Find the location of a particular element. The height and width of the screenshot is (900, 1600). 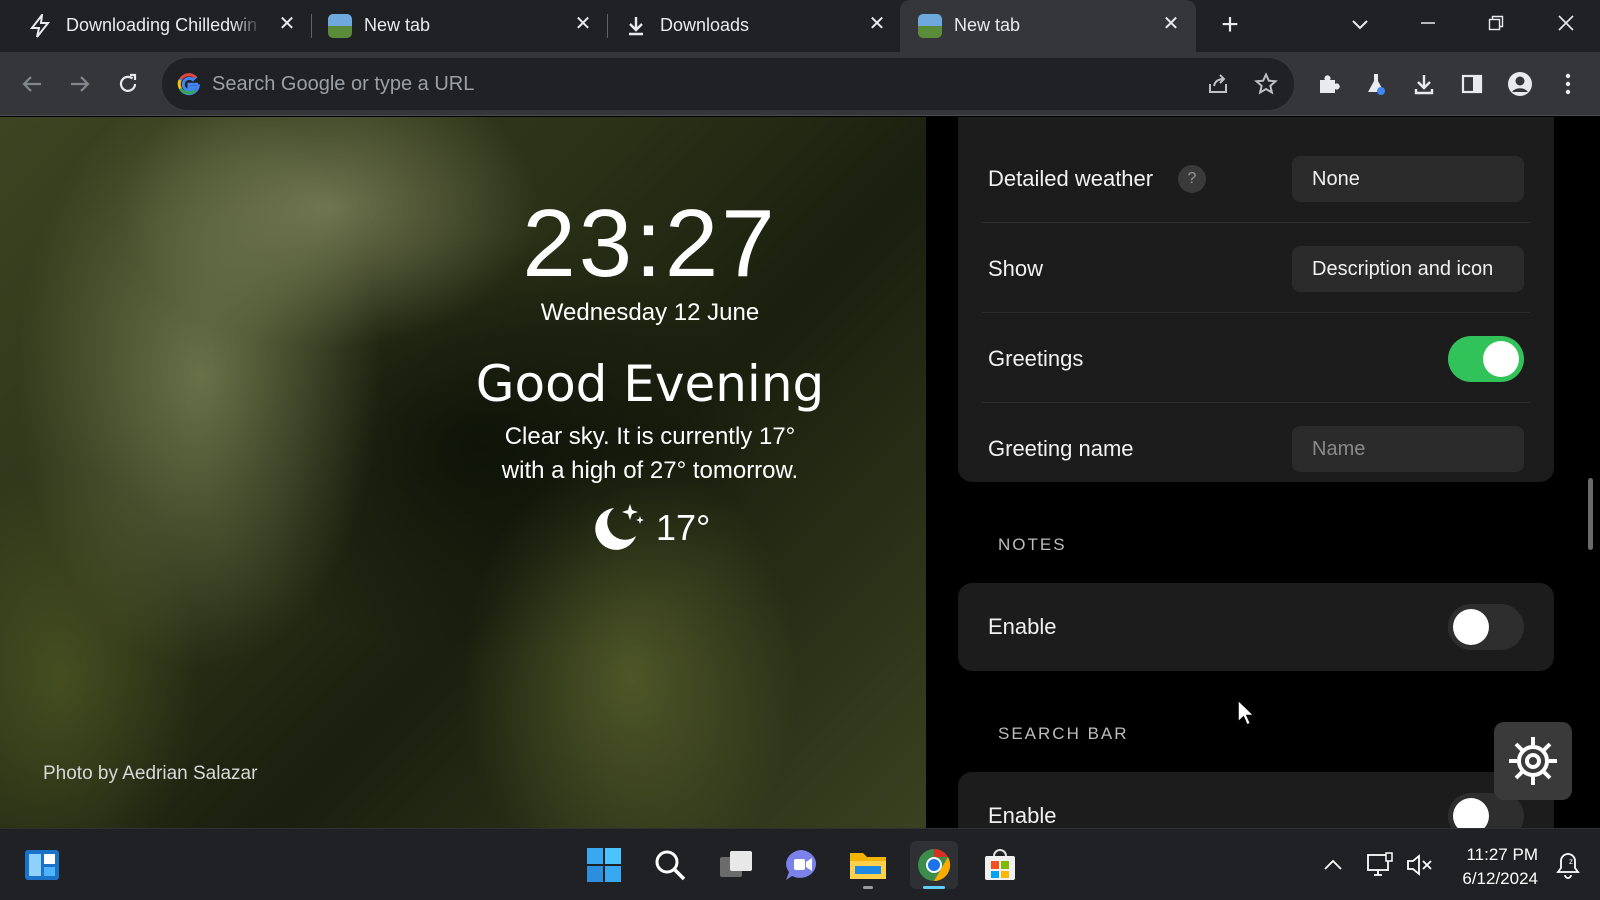

store-button is located at coordinates (1000, 865).